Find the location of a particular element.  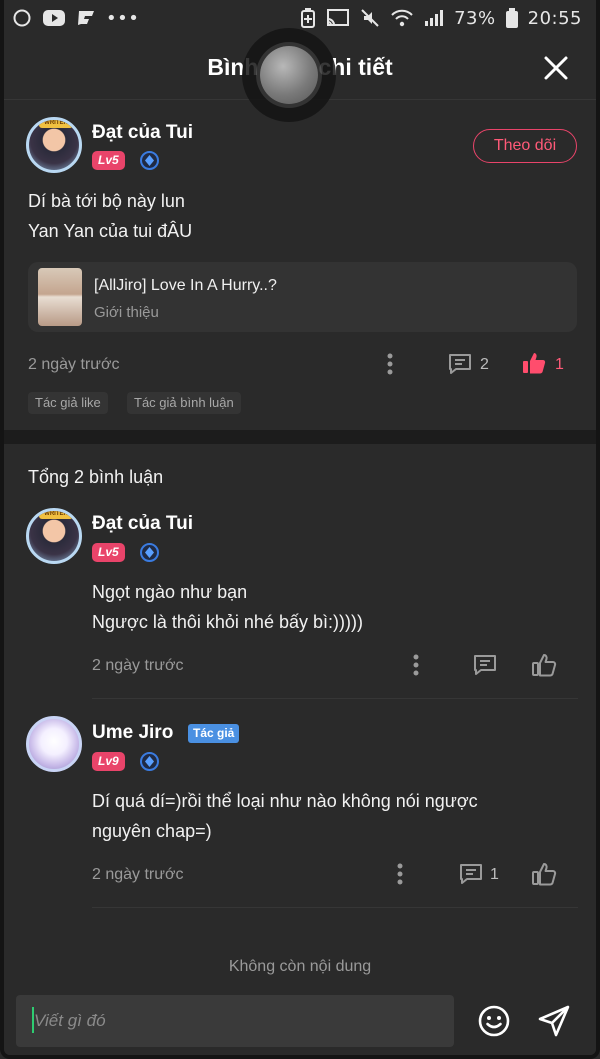

linked-story-card: [AllJiro] Love In A Hurry..? Giới thiệu is located at coordinates (302, 297).